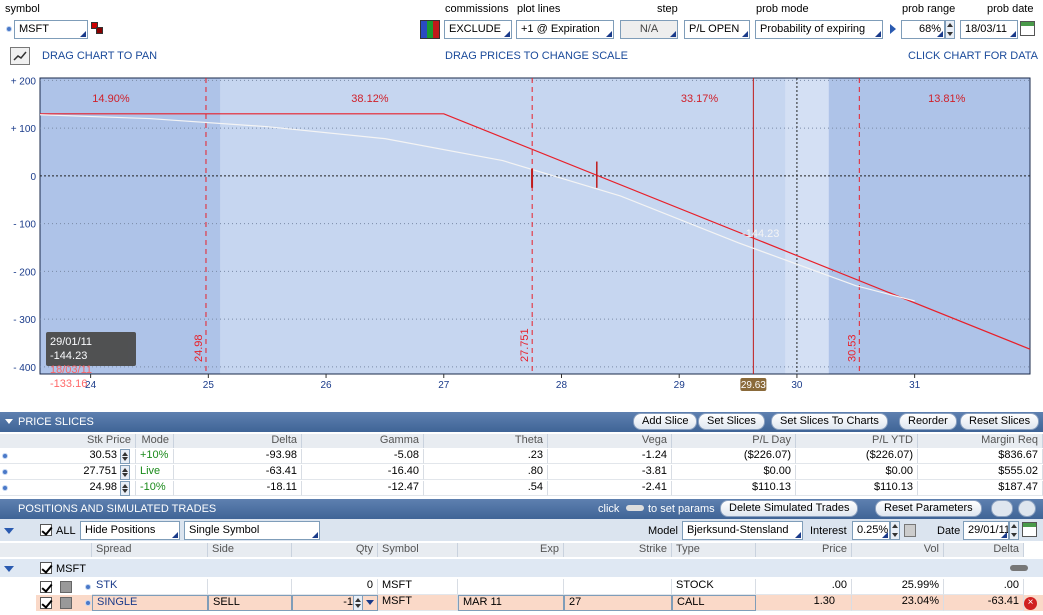  What do you see at coordinates (980, 441) in the screenshot?
I see `col-margin-req: Margin Req` at bounding box center [980, 441].